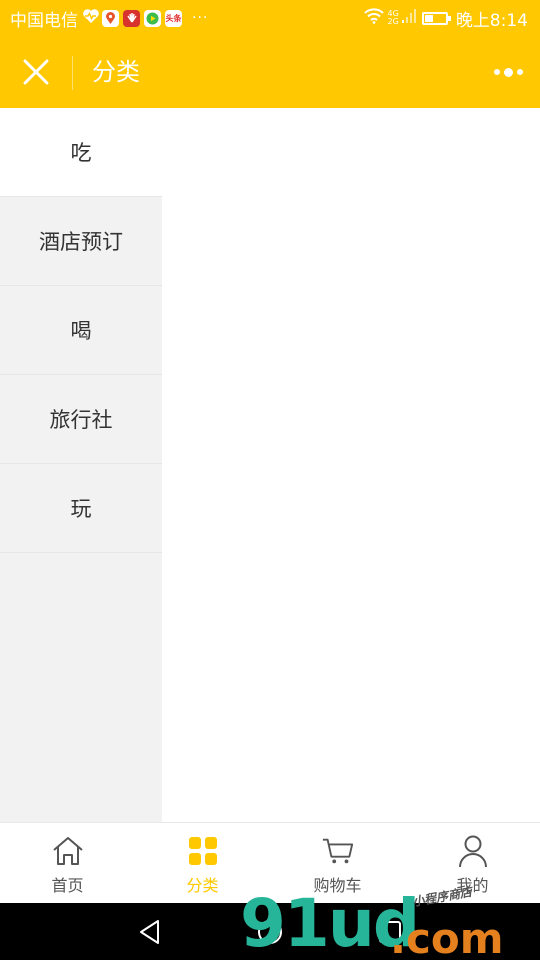 The image size is (540, 963). I want to click on video-play-icon, so click(152, 18).